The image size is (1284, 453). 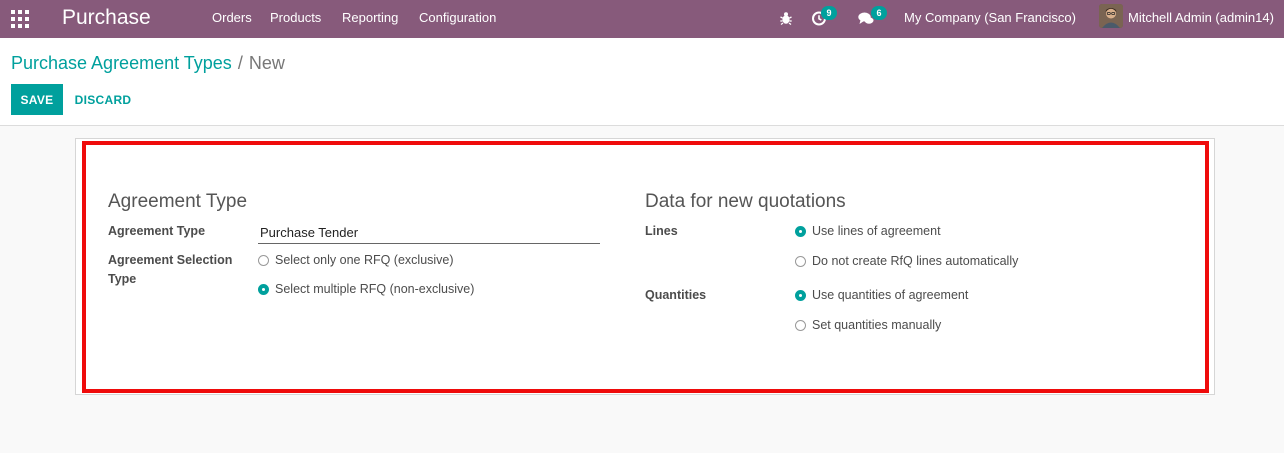 I want to click on user-avatar, so click(x=1111, y=16).